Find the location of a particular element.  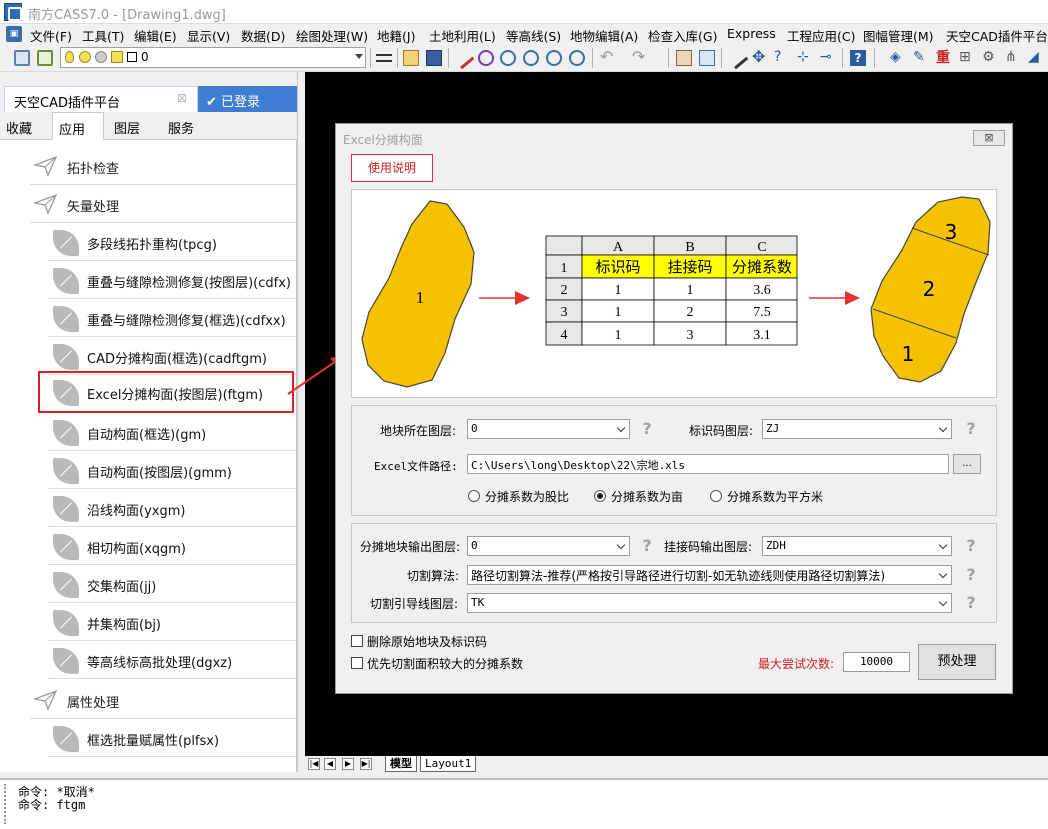

tab-model: 模型 is located at coordinates (401, 764).